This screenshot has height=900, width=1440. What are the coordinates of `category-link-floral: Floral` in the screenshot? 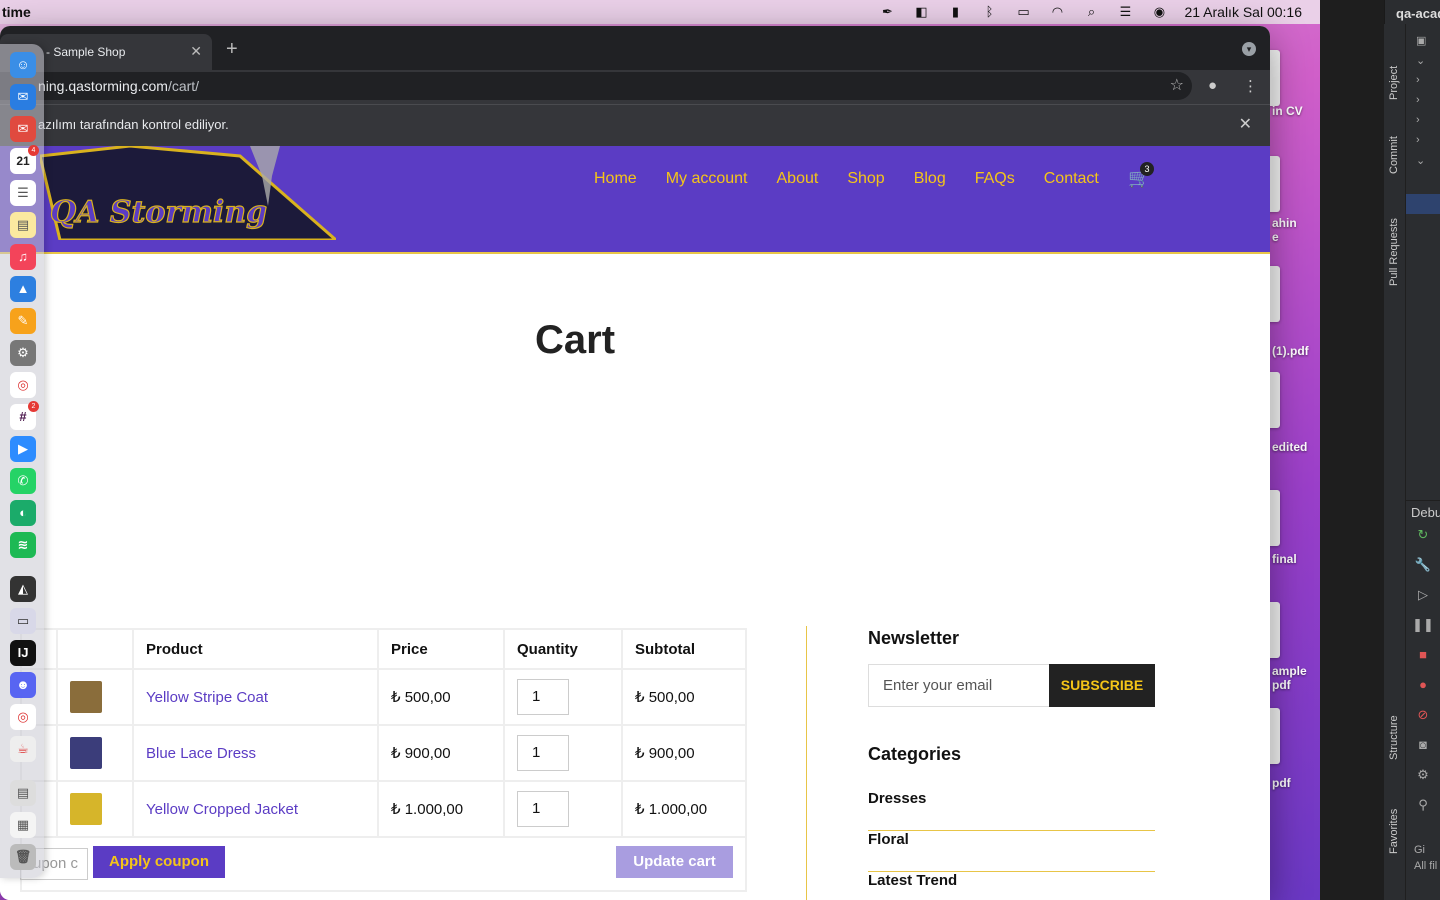 It's located at (1011, 851).